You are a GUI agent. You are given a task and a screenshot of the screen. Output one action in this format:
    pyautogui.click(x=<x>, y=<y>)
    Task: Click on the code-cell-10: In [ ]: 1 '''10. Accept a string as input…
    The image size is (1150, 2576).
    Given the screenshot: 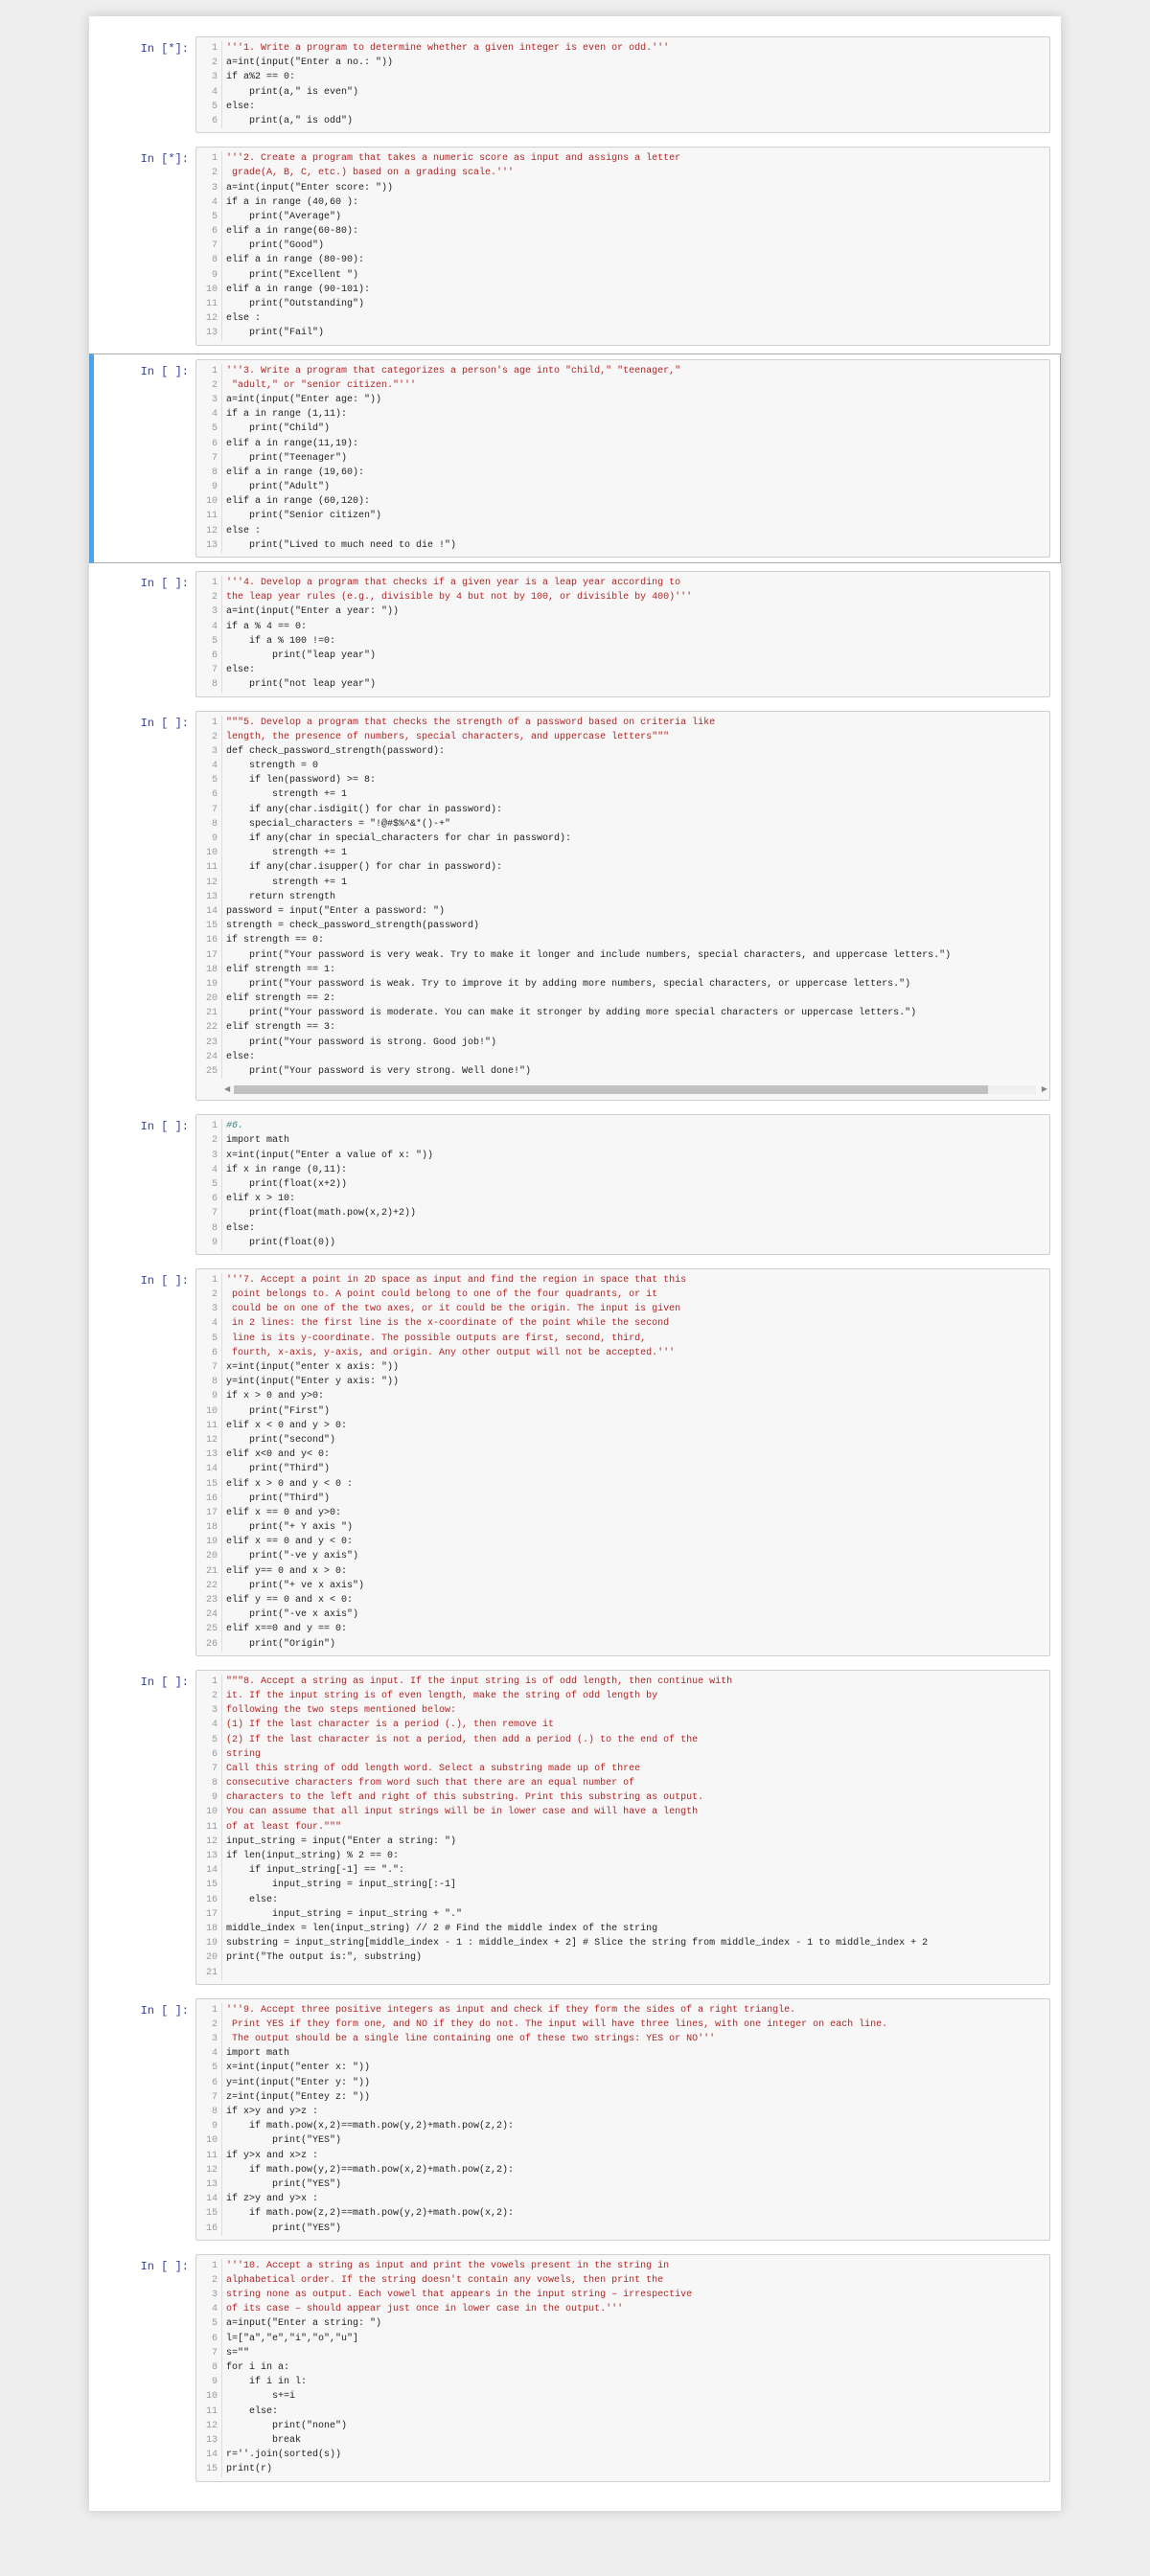 What is the action you would take?
    pyautogui.click(x=575, y=2368)
    